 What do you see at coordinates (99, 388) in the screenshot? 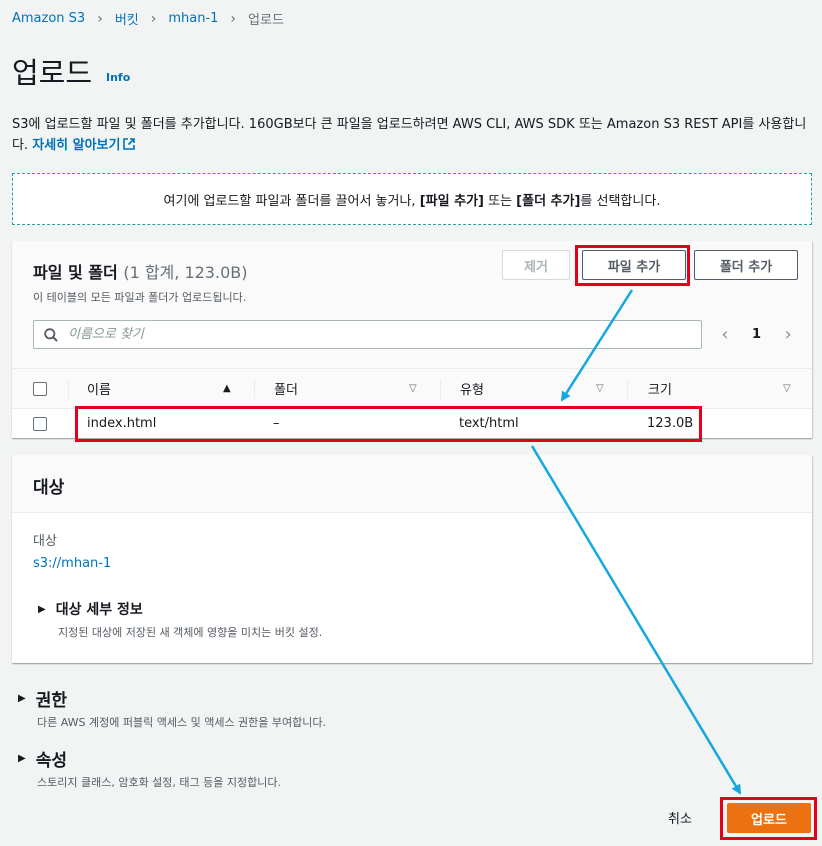
I see `column-name: 이름` at bounding box center [99, 388].